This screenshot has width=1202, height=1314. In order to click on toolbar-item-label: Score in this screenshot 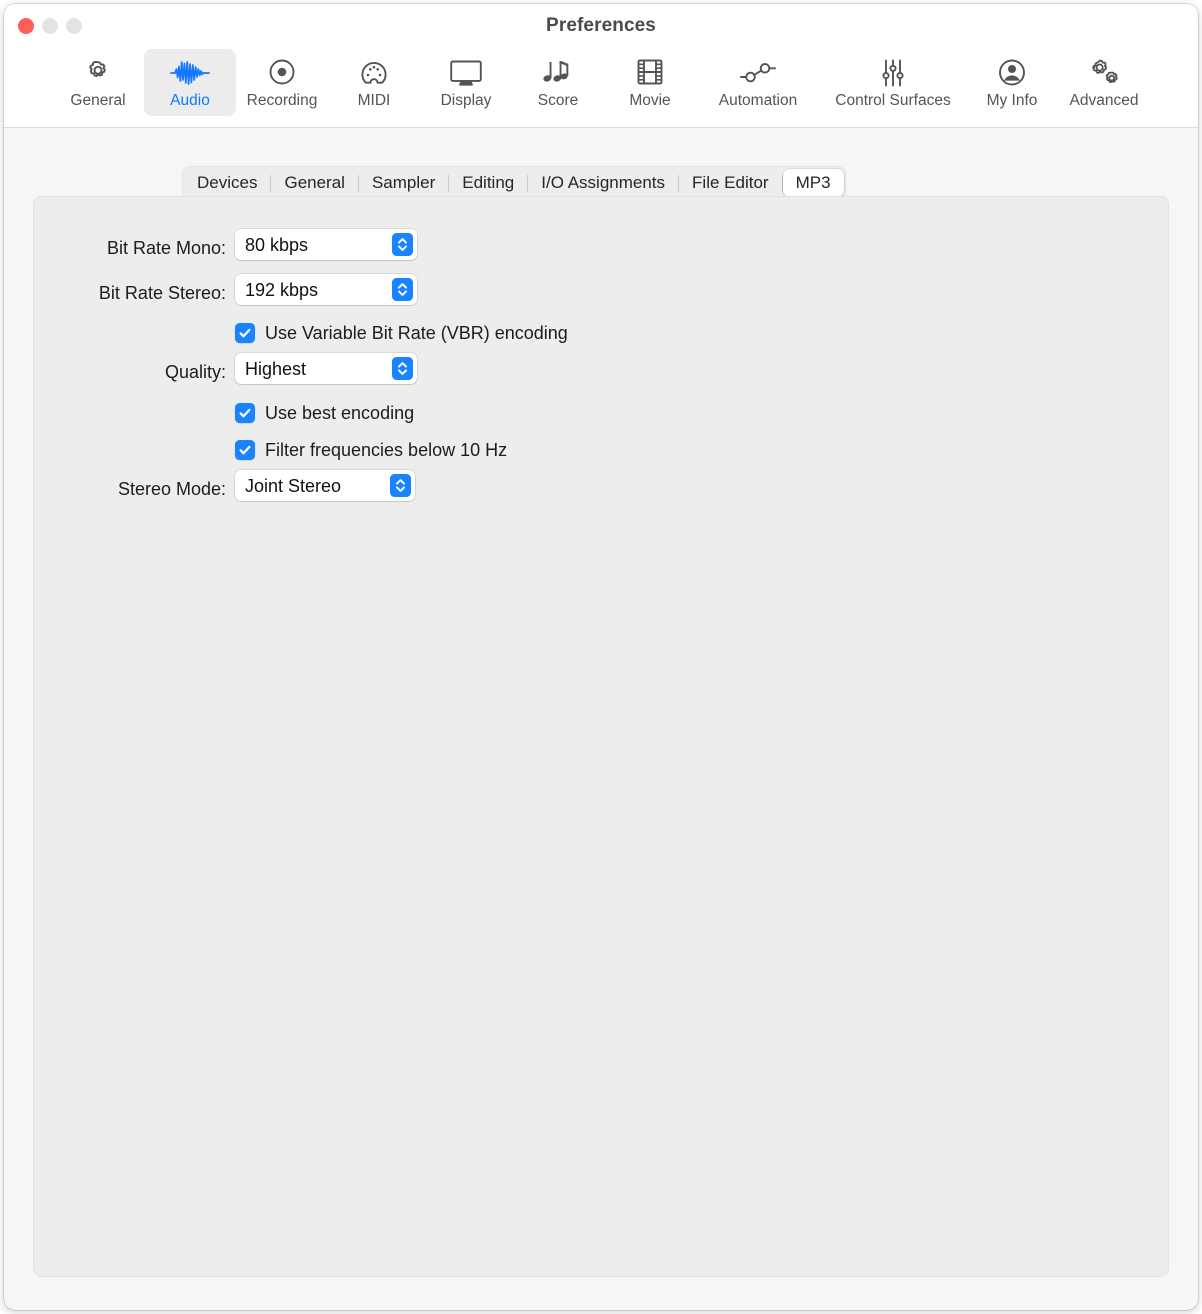, I will do `click(558, 100)`.